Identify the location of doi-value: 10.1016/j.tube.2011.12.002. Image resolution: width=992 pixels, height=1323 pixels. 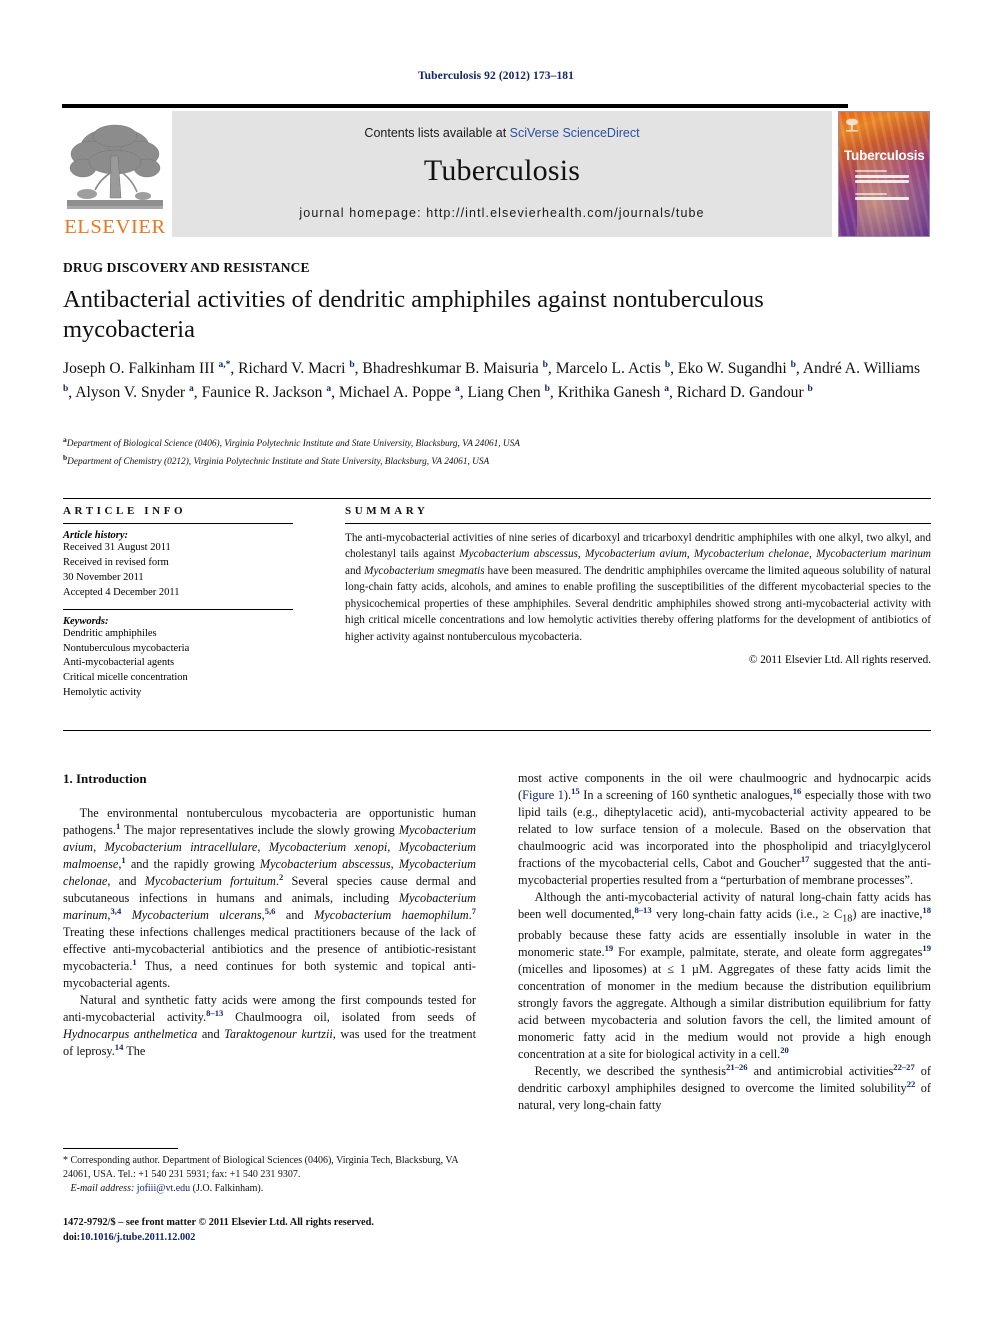
(137, 1237).